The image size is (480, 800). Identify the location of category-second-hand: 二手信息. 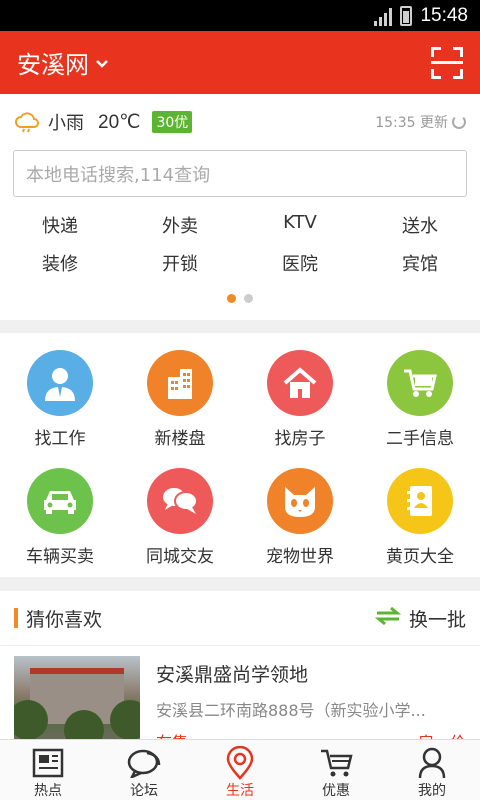
(420, 392).